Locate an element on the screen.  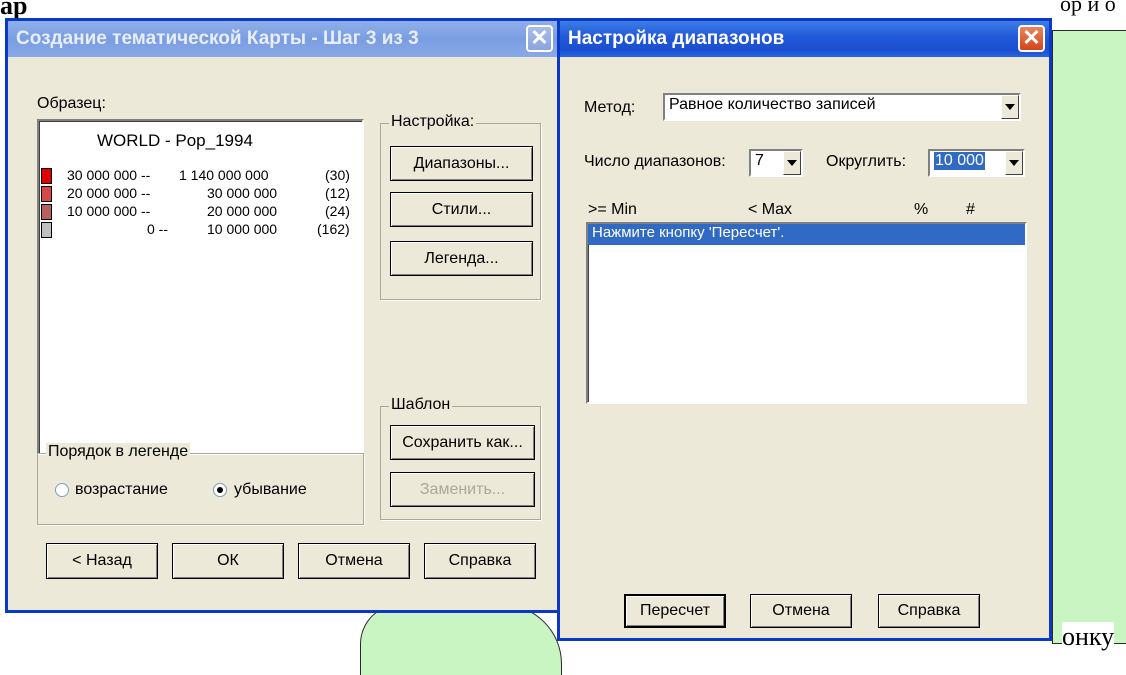
legend-row: 20 000 000 -- 30 000 000 (12) is located at coordinates (199, 194).